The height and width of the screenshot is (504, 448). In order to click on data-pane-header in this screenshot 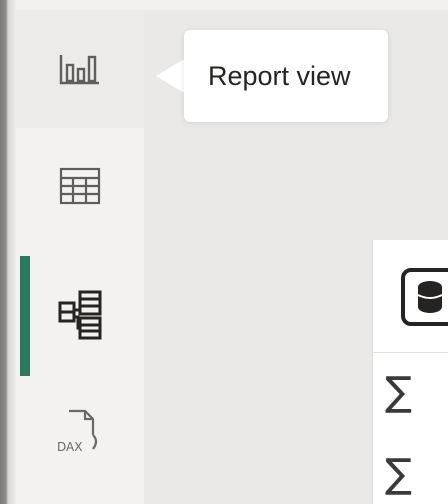, I will do `click(410, 296)`.